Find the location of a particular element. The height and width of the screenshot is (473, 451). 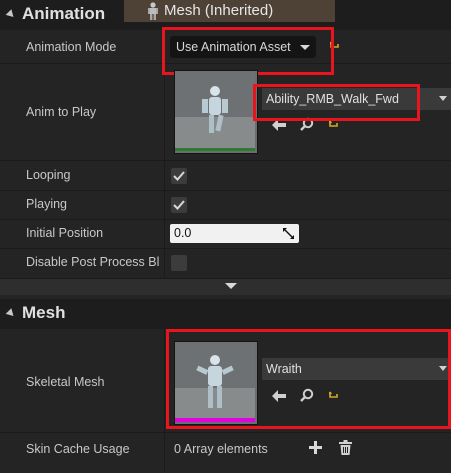

anim-thumbnail is located at coordinates (216, 112).